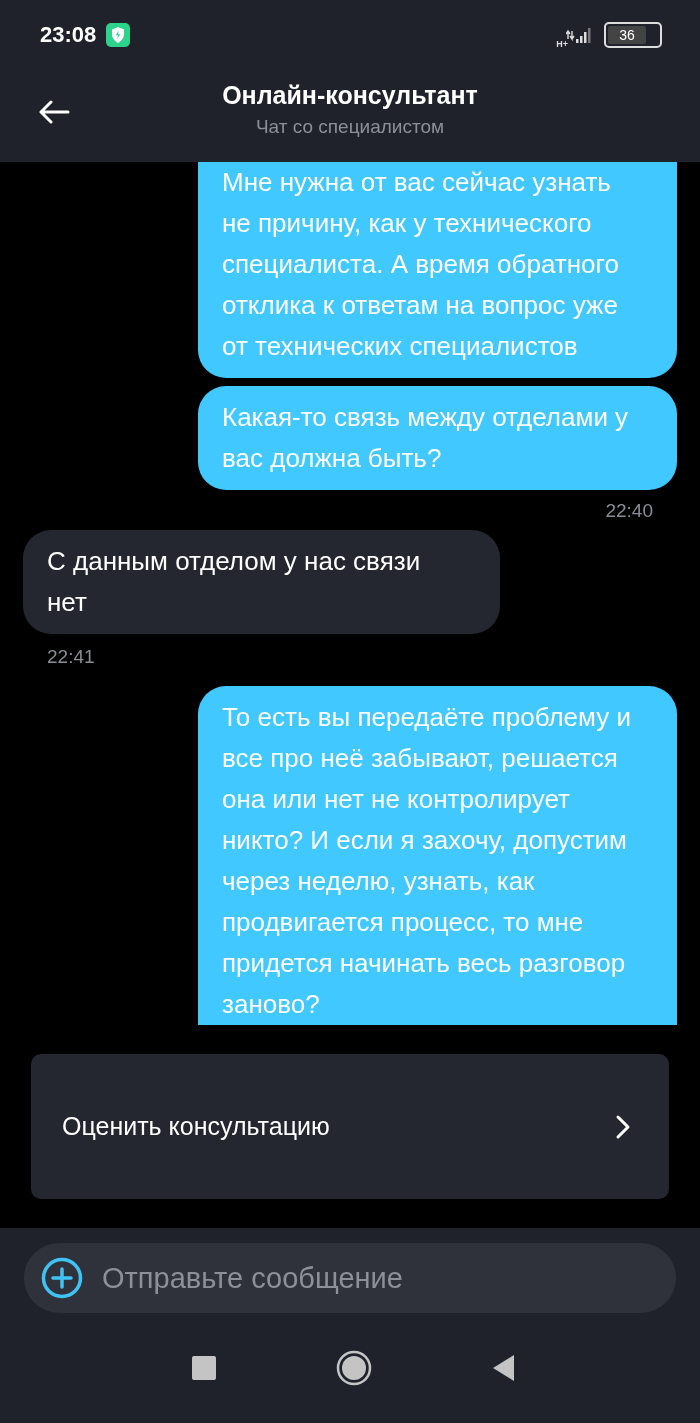 This screenshot has width=700, height=1423. What do you see at coordinates (504, 1368) in the screenshot?
I see `back-icon` at bounding box center [504, 1368].